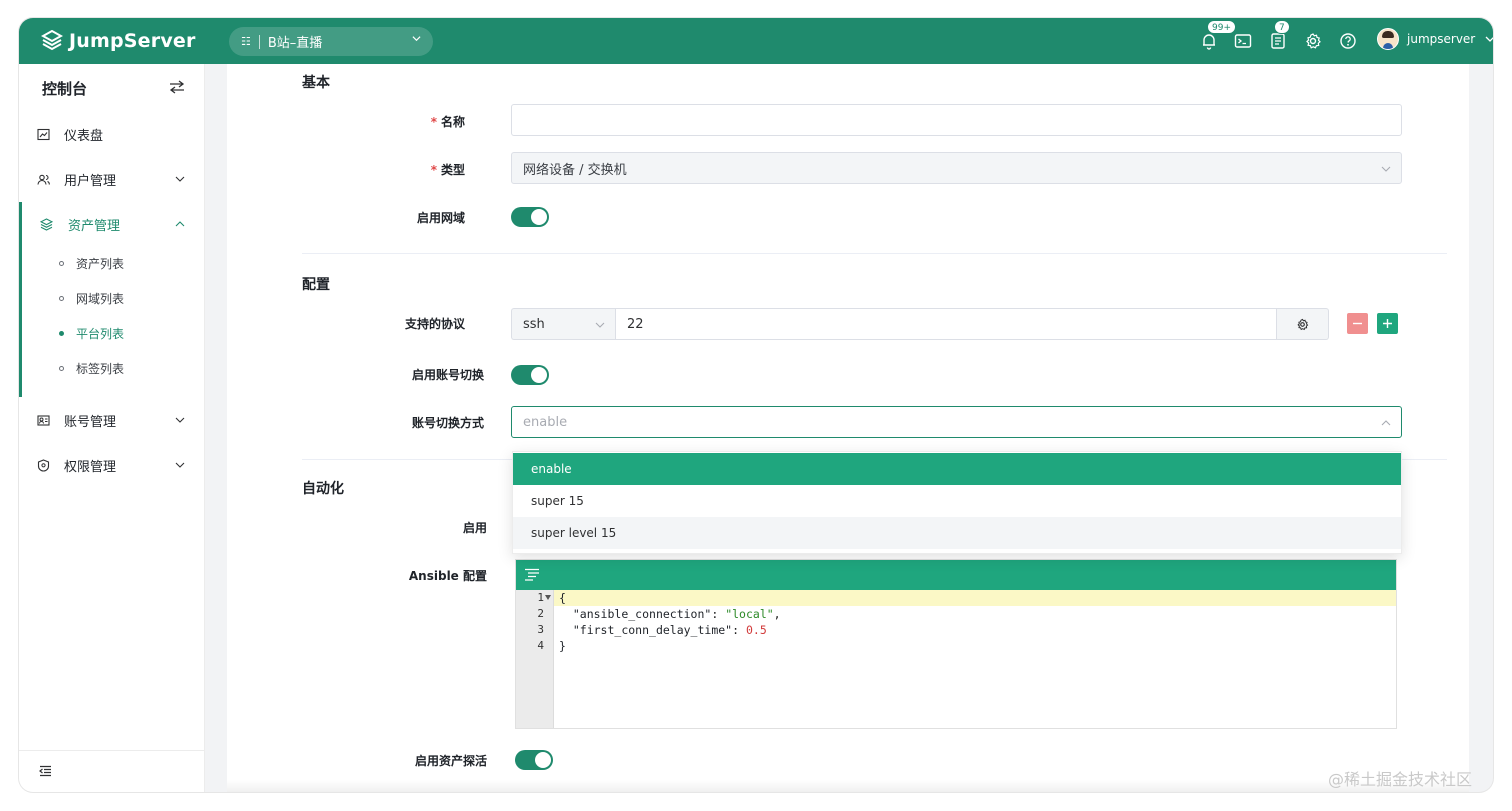 The image size is (1512, 811). What do you see at coordinates (540, 645) in the screenshot?
I see `line-number: 4` at bounding box center [540, 645].